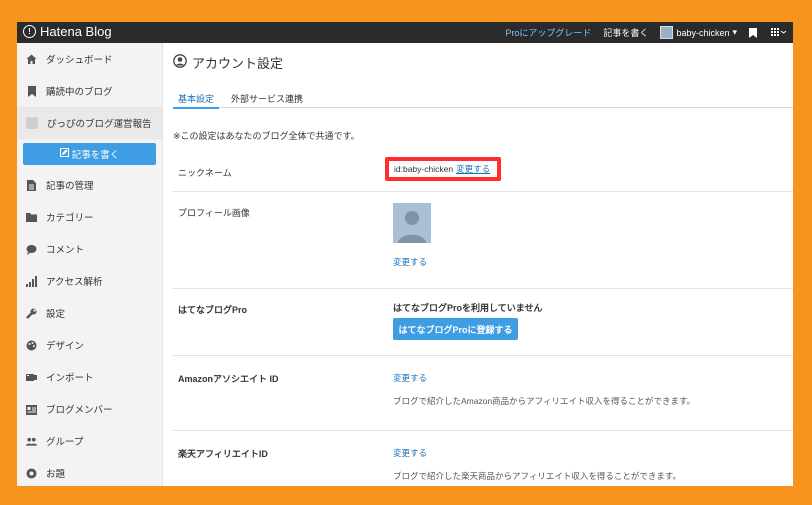 This screenshot has width=812, height=505. What do you see at coordinates (32, 123) in the screenshot?
I see `blog-icon` at bounding box center [32, 123].